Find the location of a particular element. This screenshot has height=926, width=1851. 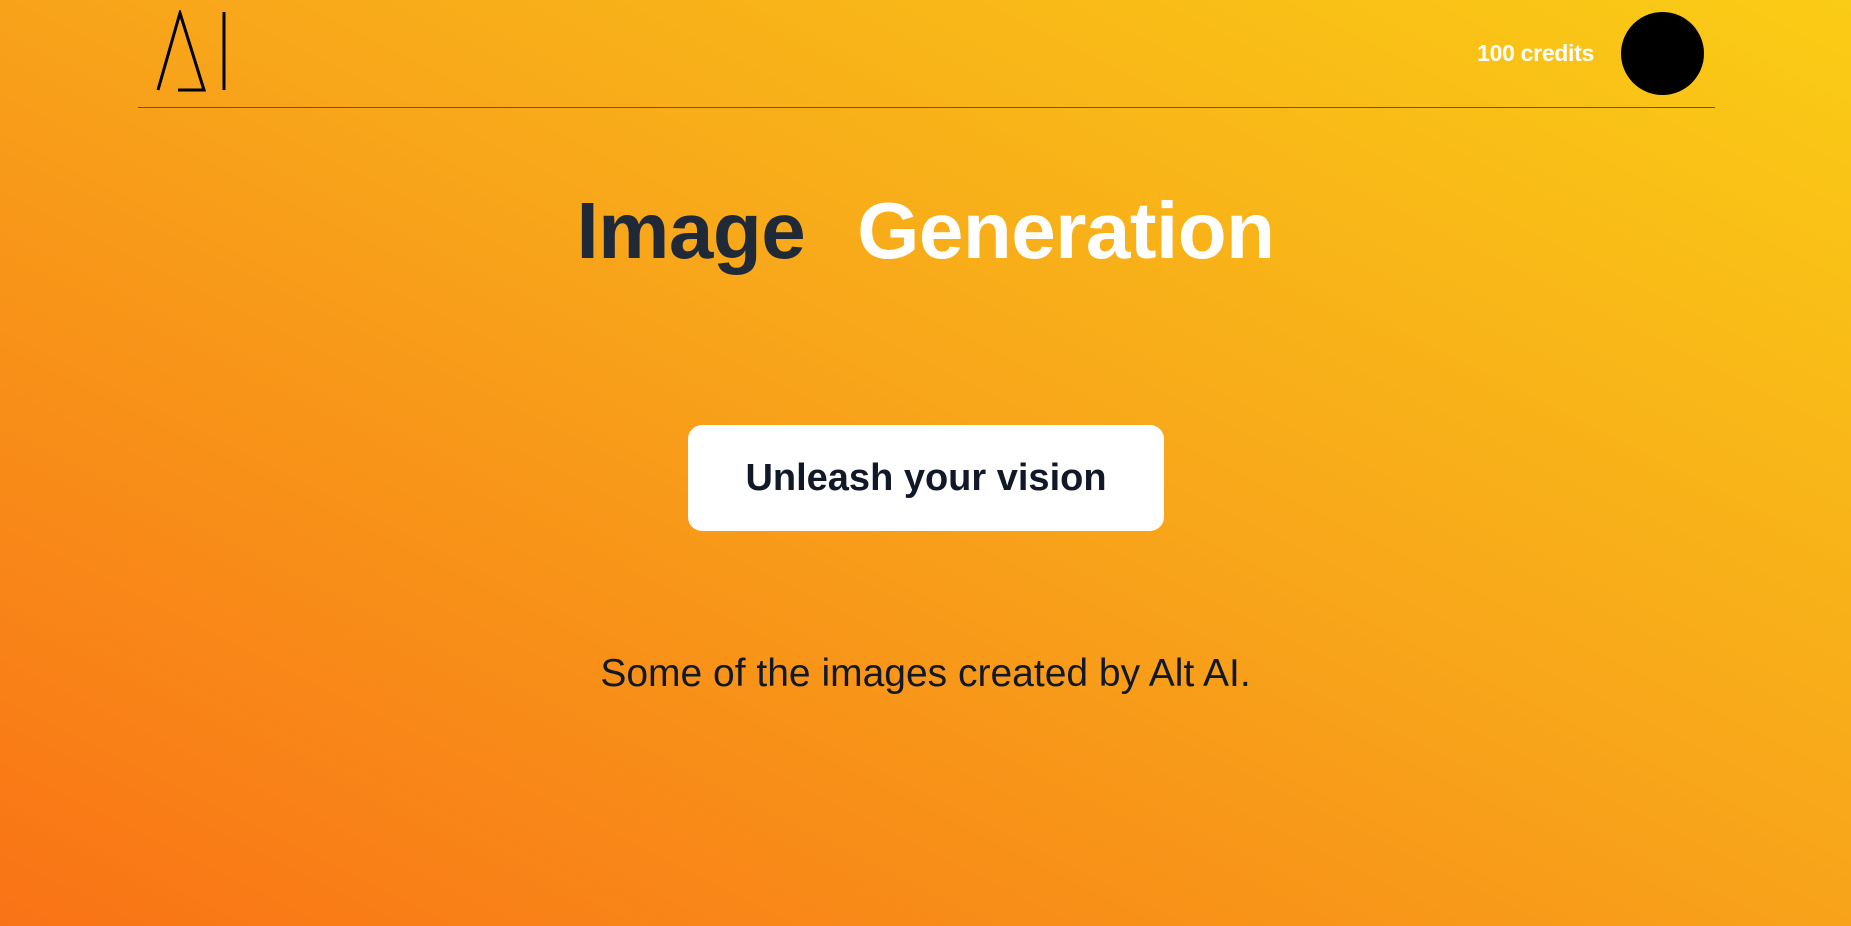

gallery-caption: Some of the images created by Alt AI. is located at coordinates (925, 673).